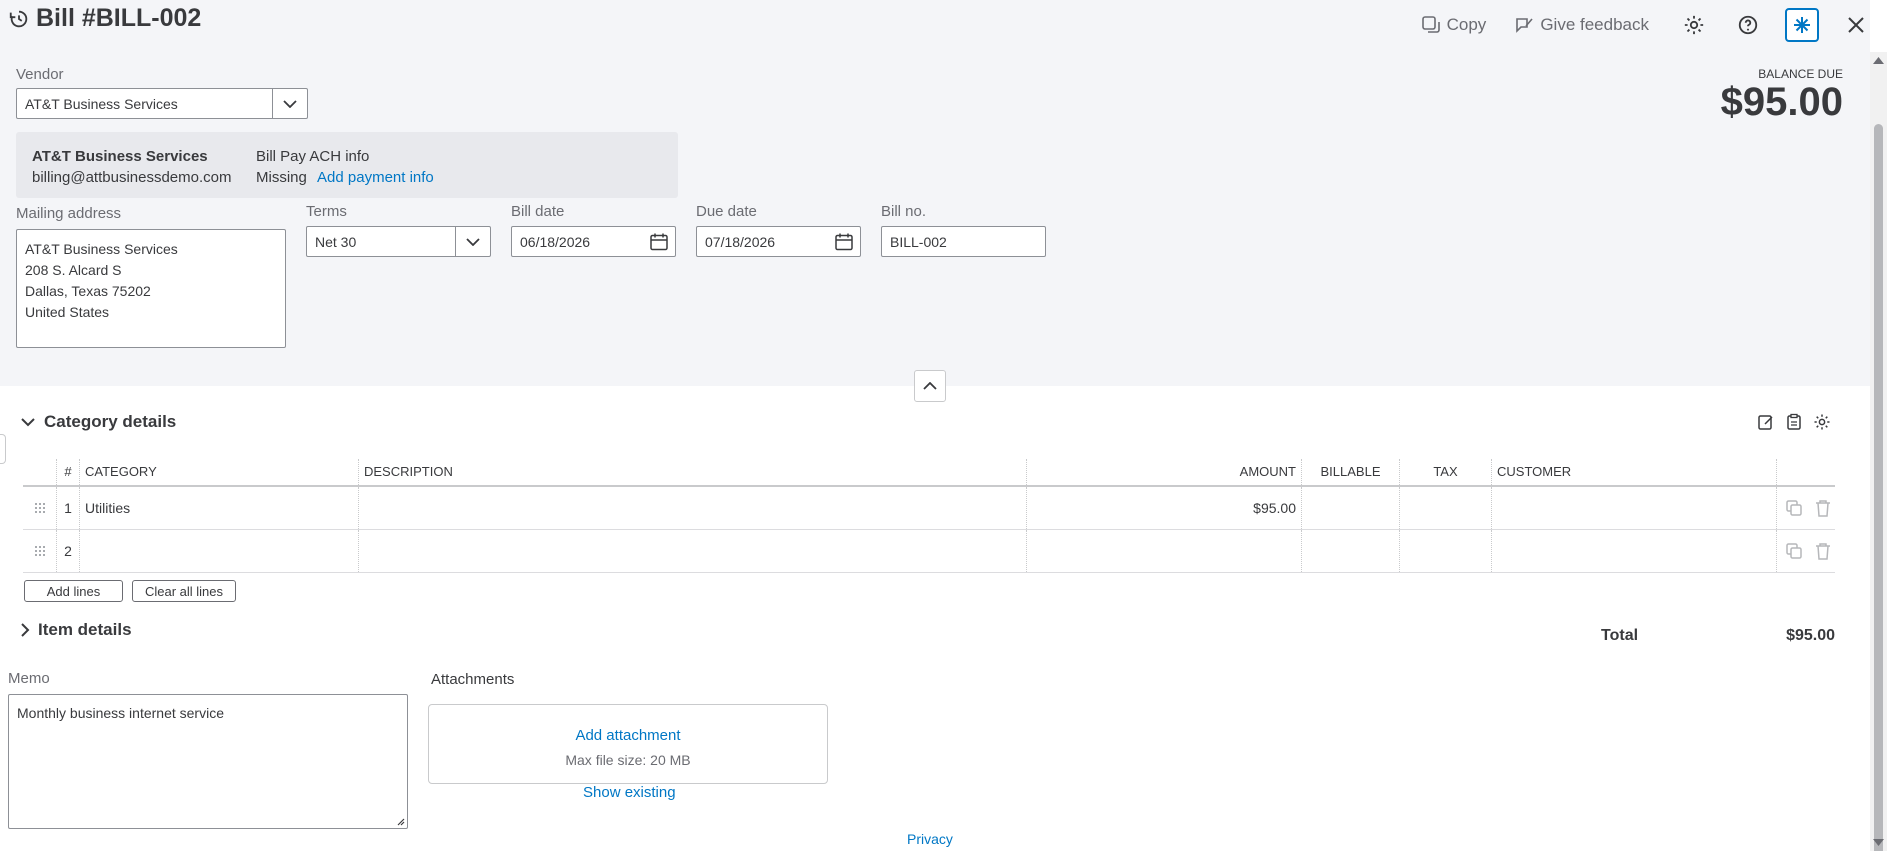 The image size is (1887, 851). What do you see at coordinates (1781, 102) in the screenshot?
I see `balance-due-value: $95.00` at bounding box center [1781, 102].